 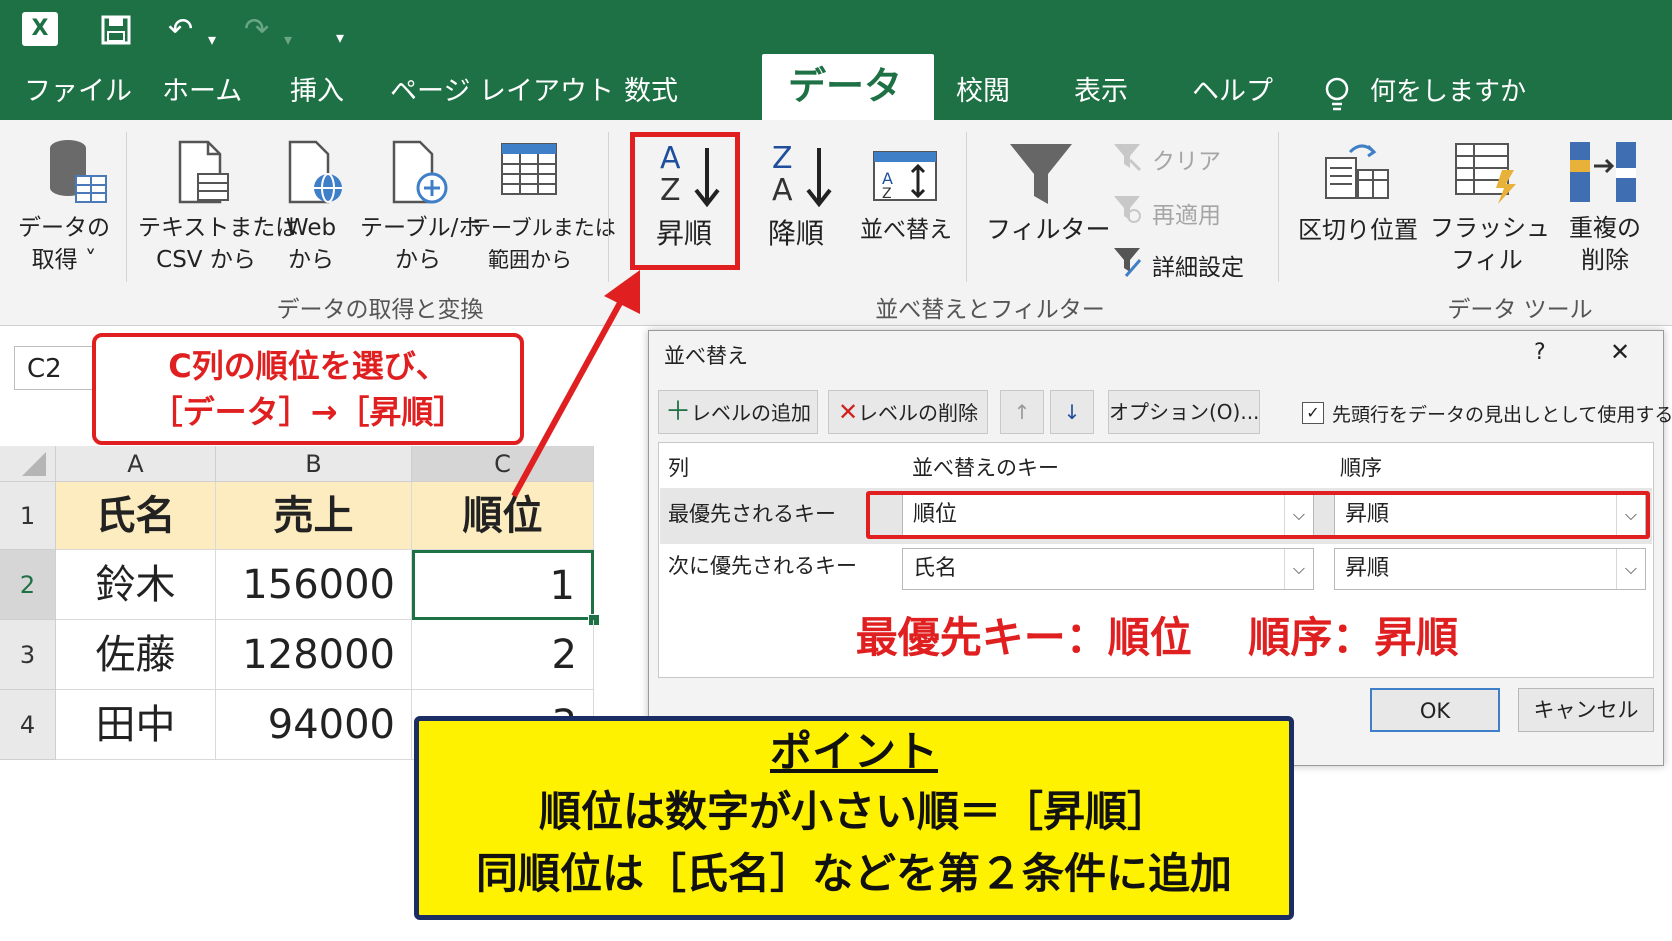 What do you see at coordinates (782, 158) in the screenshot?
I see `sort-desc-z-icon: Z` at bounding box center [782, 158].